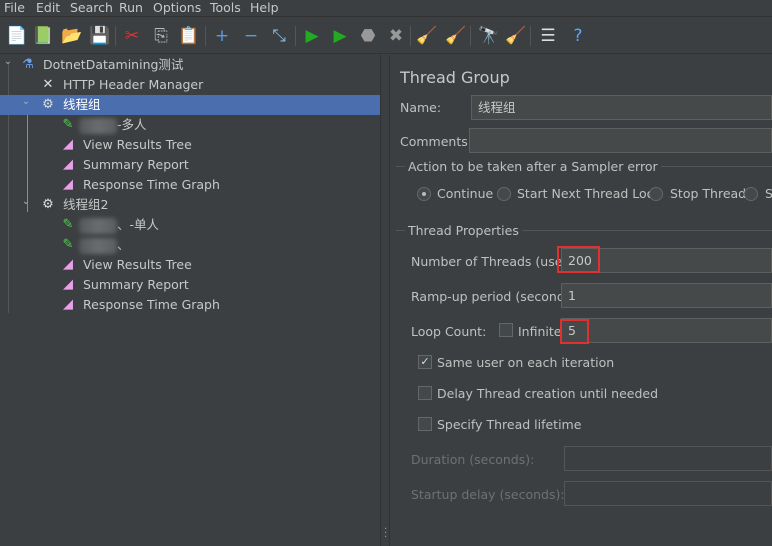 This screenshot has height=546, width=772. Describe the element at coordinates (509, 424) in the screenshot. I see `thread-lifetime-label: Specify Thread lifetime` at that location.